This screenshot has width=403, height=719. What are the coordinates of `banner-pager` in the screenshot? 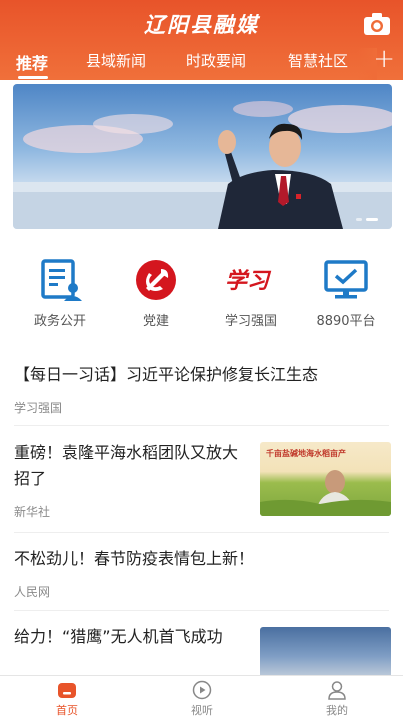 It's located at (367, 219).